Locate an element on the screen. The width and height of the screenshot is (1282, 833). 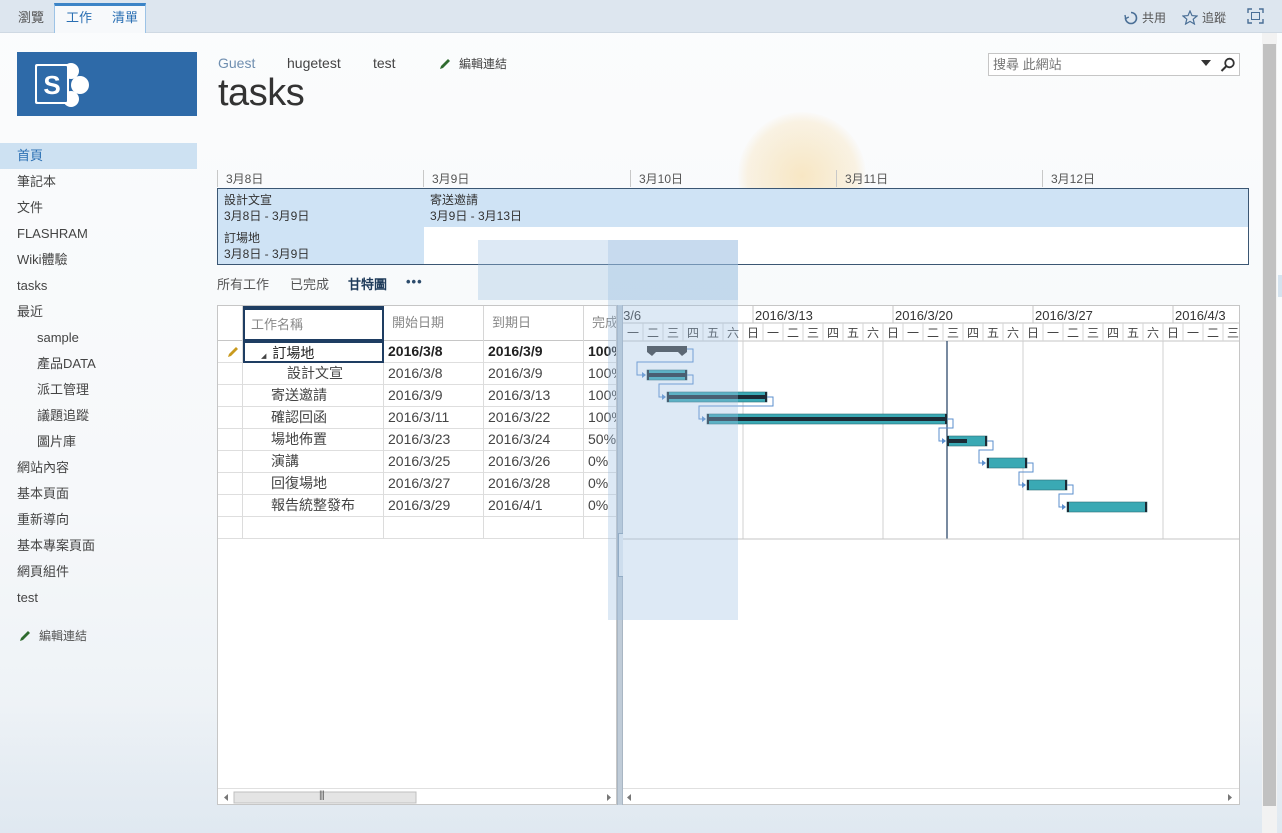
cell-start: 2016/3/27 is located at coordinates (434, 484).